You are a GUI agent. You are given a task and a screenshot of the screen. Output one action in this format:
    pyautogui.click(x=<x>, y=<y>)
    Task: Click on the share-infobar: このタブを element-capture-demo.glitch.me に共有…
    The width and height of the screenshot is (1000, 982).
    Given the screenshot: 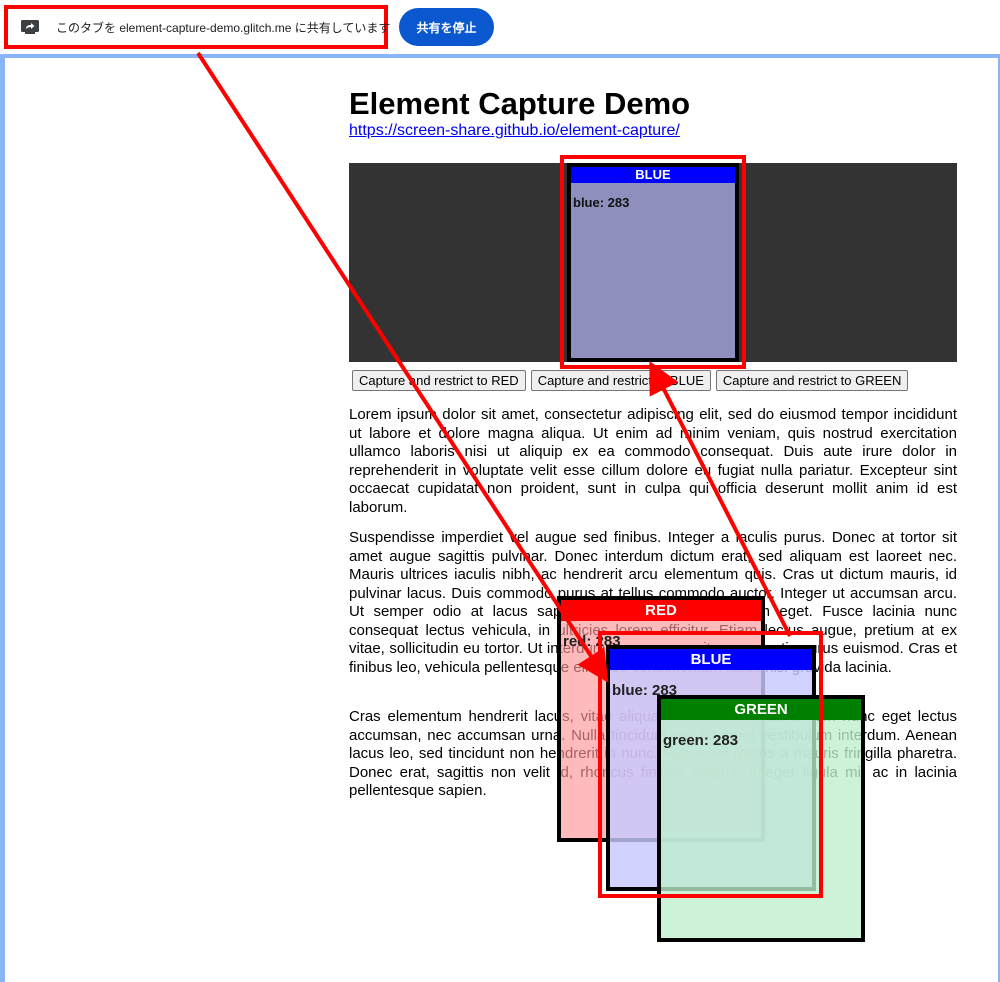 What is the action you would take?
    pyautogui.click(x=500, y=27)
    